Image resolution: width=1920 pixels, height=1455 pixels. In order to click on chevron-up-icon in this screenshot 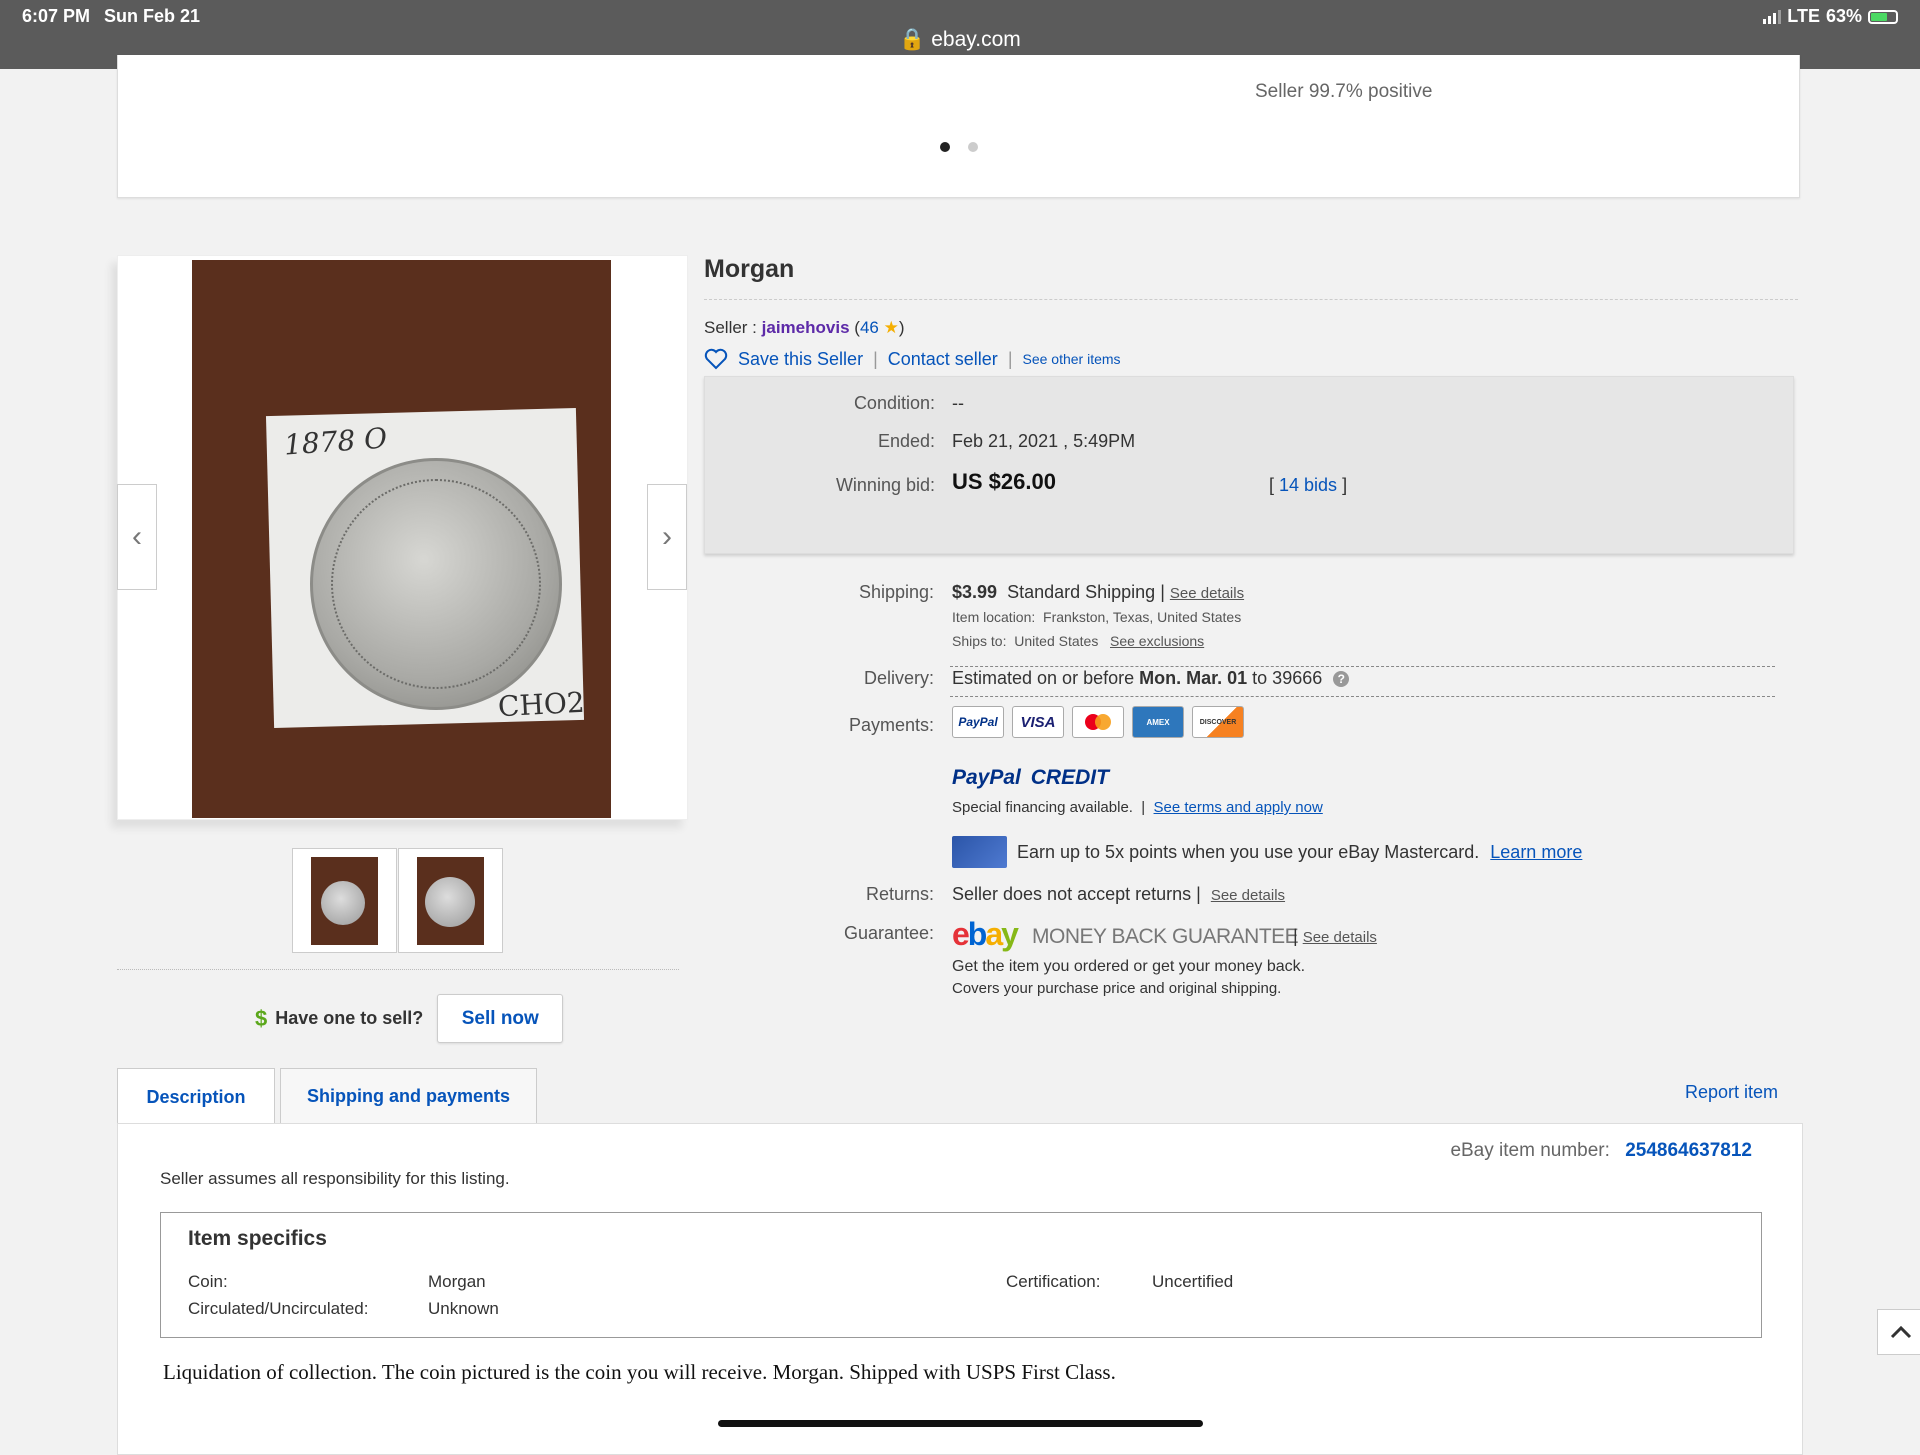, I will do `click(1901, 1332)`.